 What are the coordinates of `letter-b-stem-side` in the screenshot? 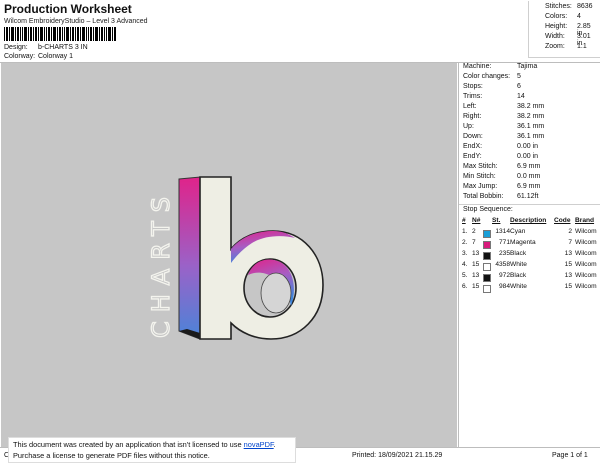 It's located at (189, 258).